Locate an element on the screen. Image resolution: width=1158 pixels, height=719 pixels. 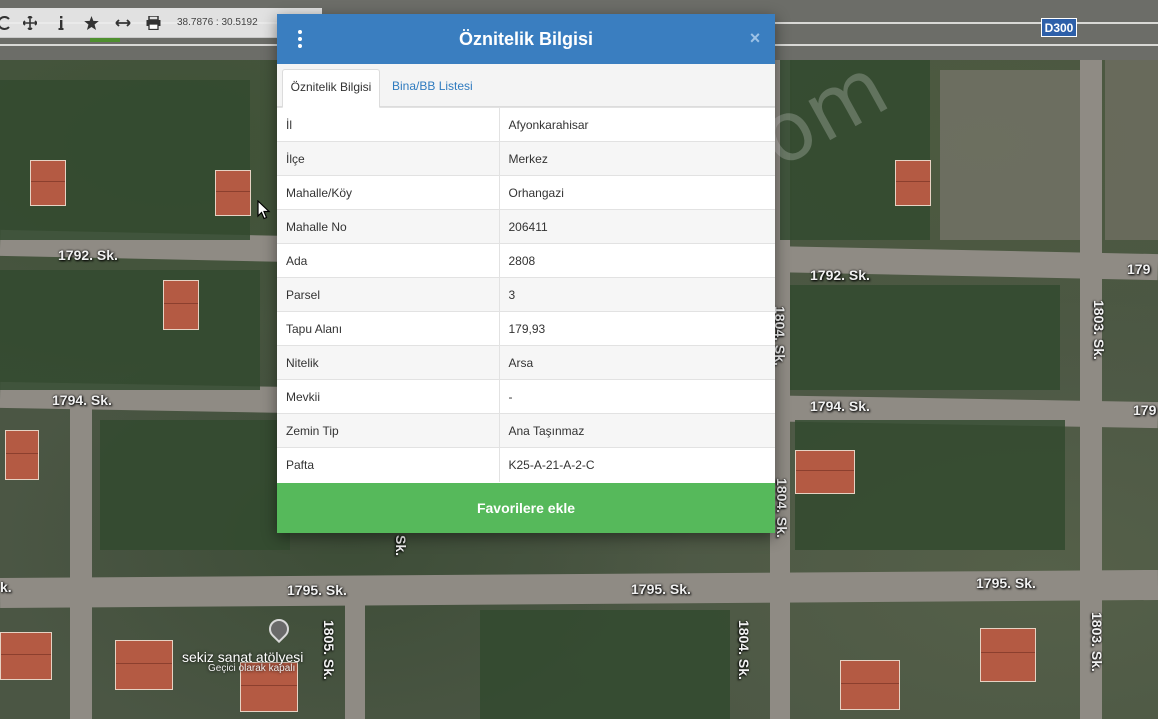
street-label-1805: 1805. Sk. is located at coordinates (329, 650).